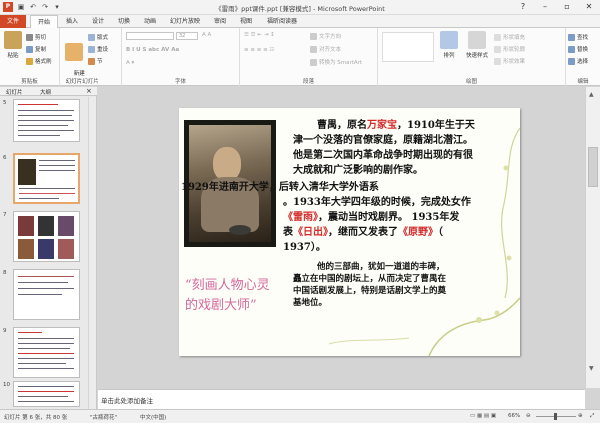 The width and height of the screenshot is (600, 423). Describe the element at coordinates (509, 37) in the screenshot. I see `shape-fill-button: 形状填充` at that location.